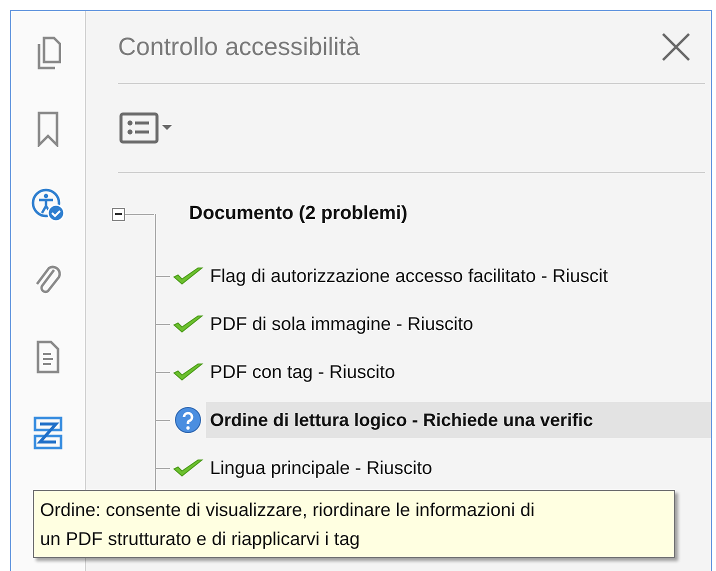 The height and width of the screenshot is (571, 716). What do you see at coordinates (458, 468) in the screenshot?
I see `tree-item: Lingua principale - Riuscito` at bounding box center [458, 468].